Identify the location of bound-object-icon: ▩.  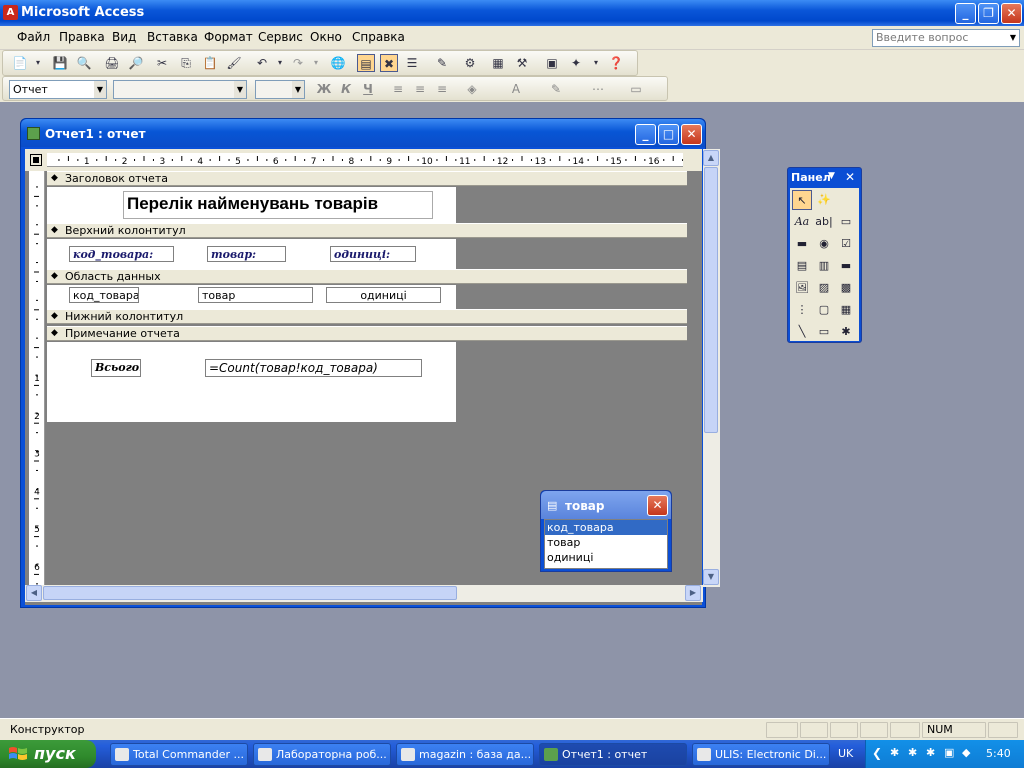
(846, 288).